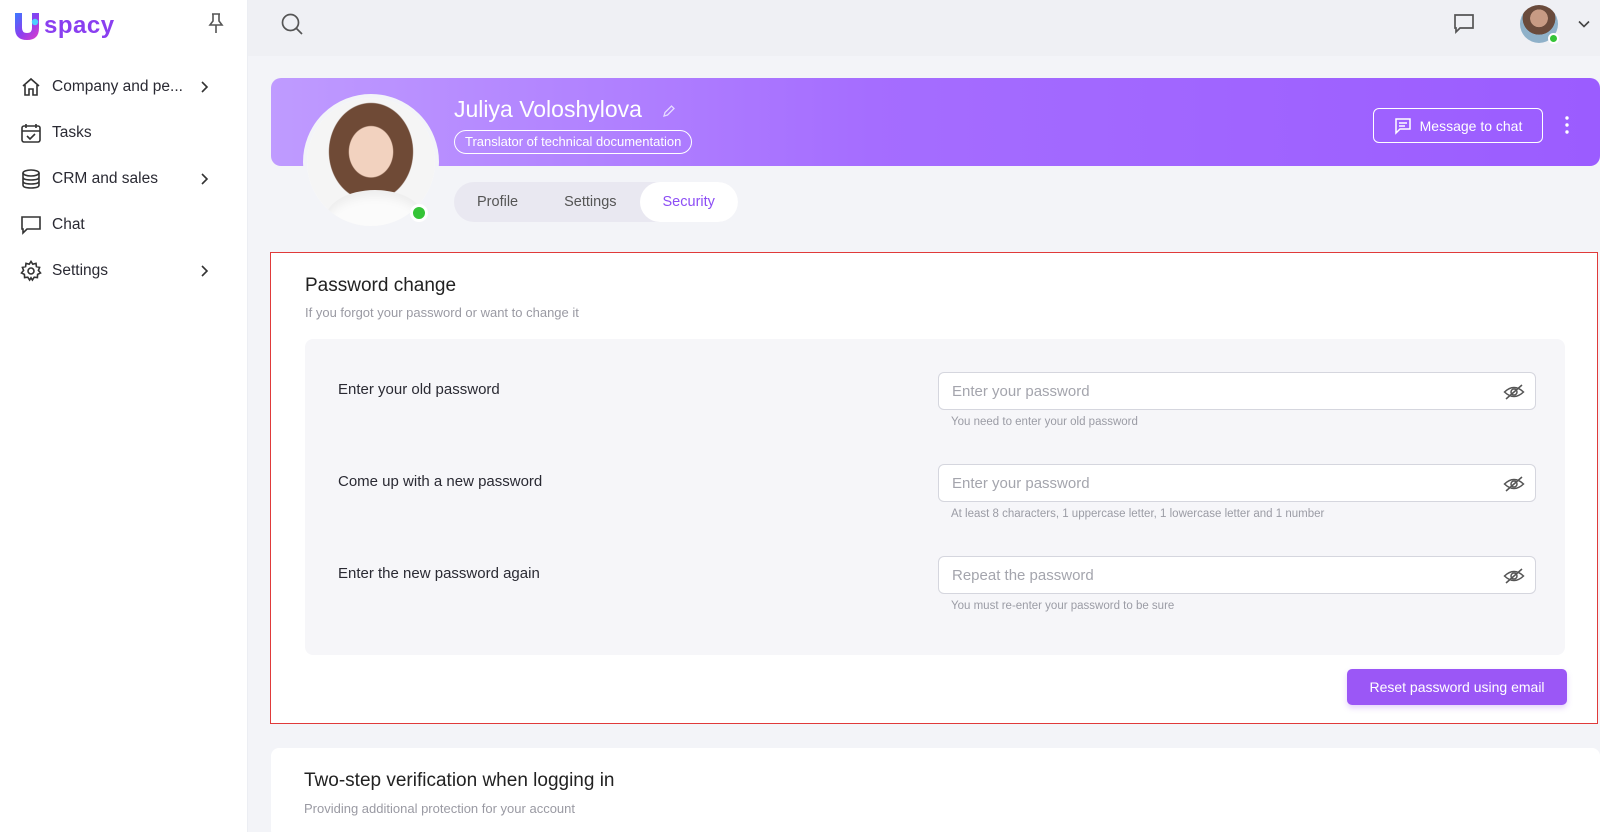 The image size is (1600, 832). I want to click on home-icon, so click(31, 87).